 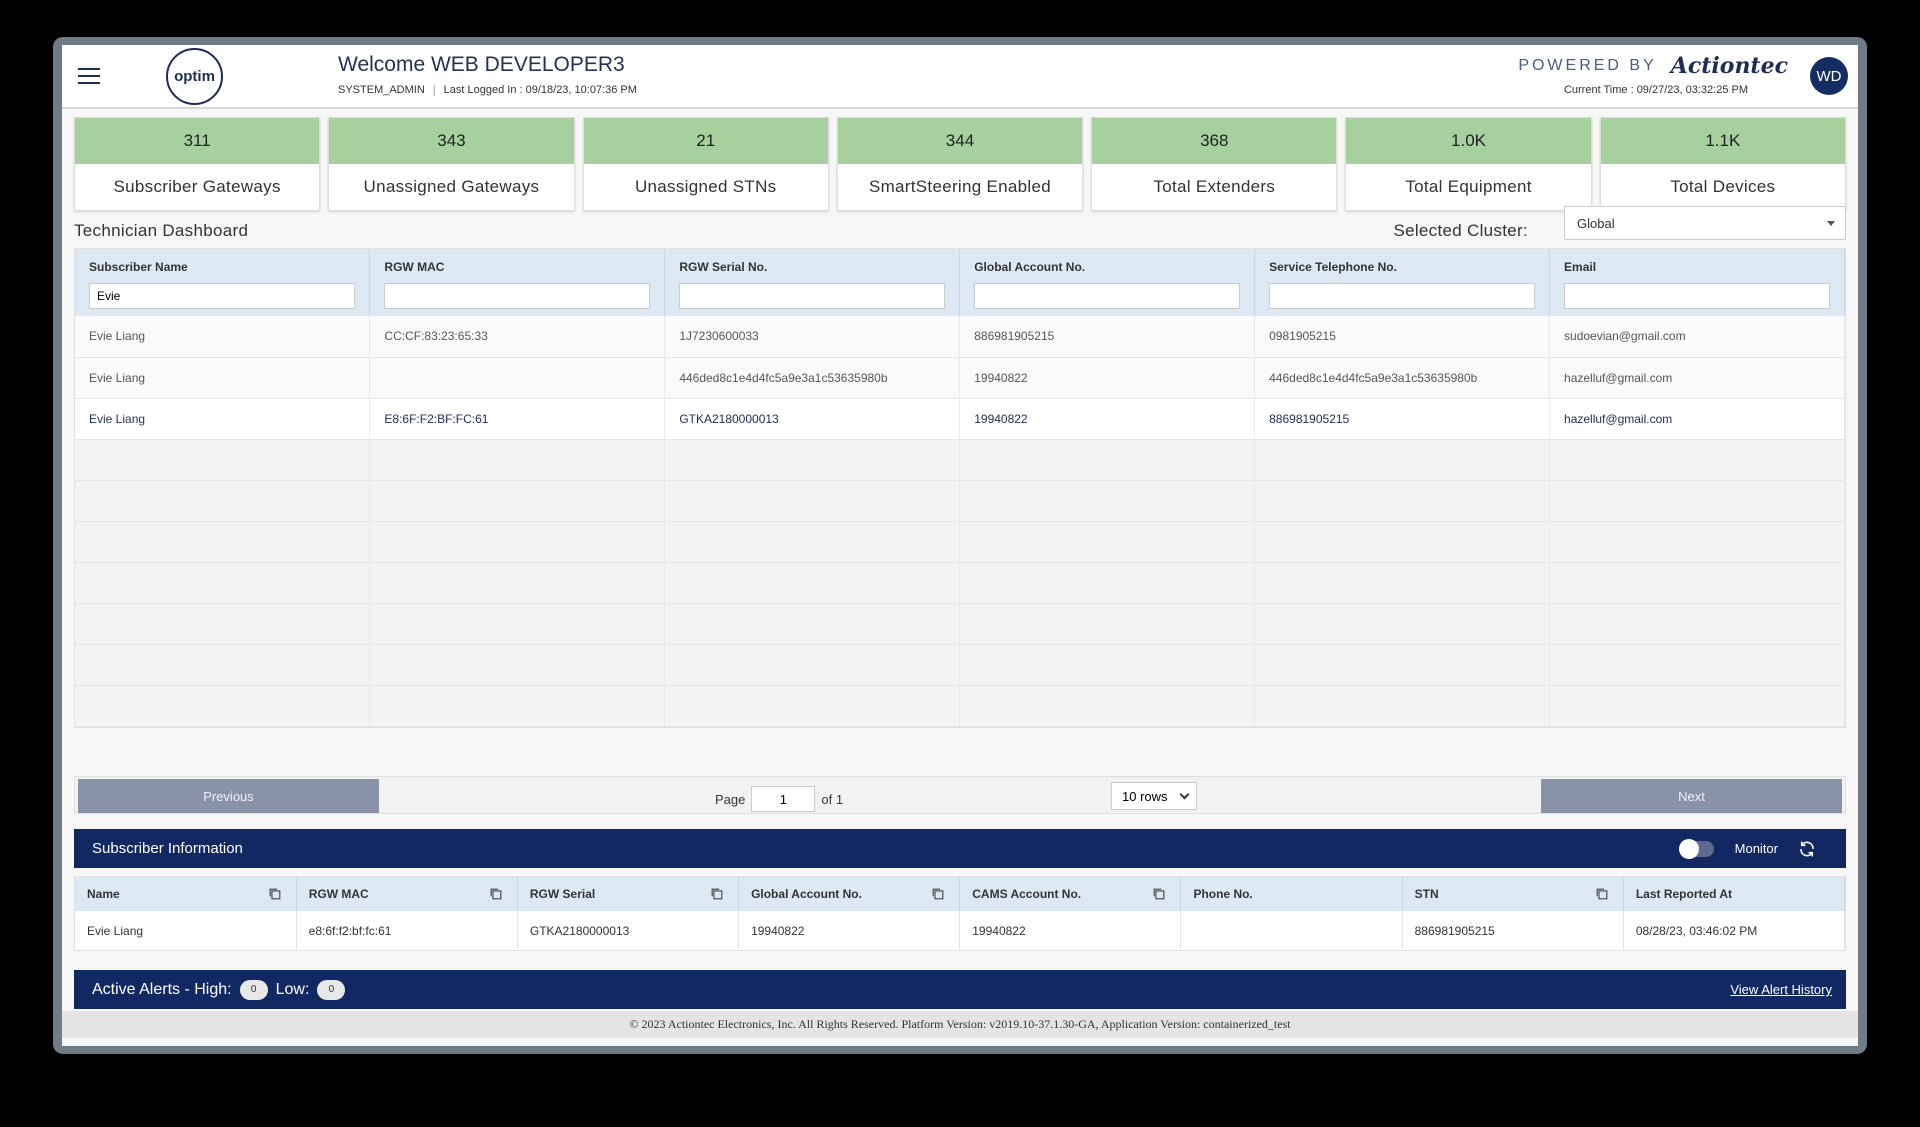 I want to click on monitor-toggle, so click(x=1696, y=849).